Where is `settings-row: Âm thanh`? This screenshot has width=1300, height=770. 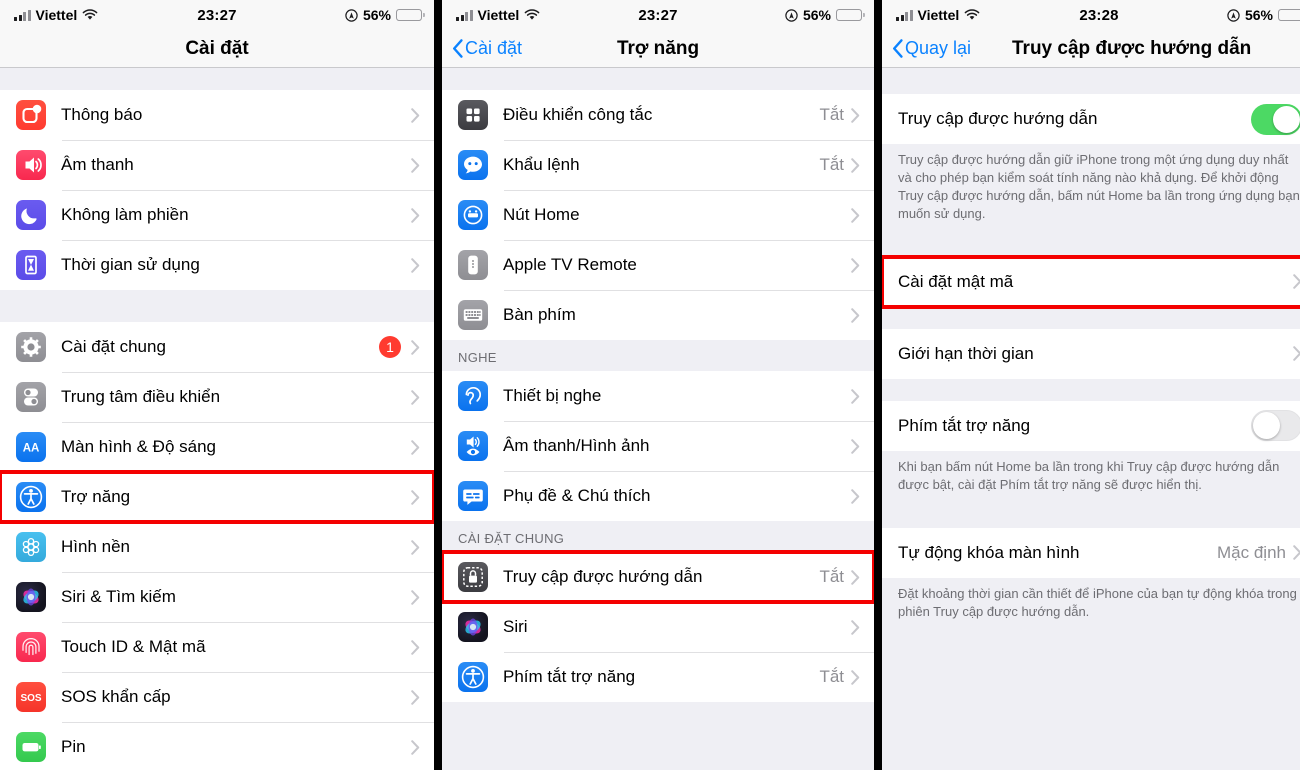 settings-row: Âm thanh is located at coordinates (217, 165).